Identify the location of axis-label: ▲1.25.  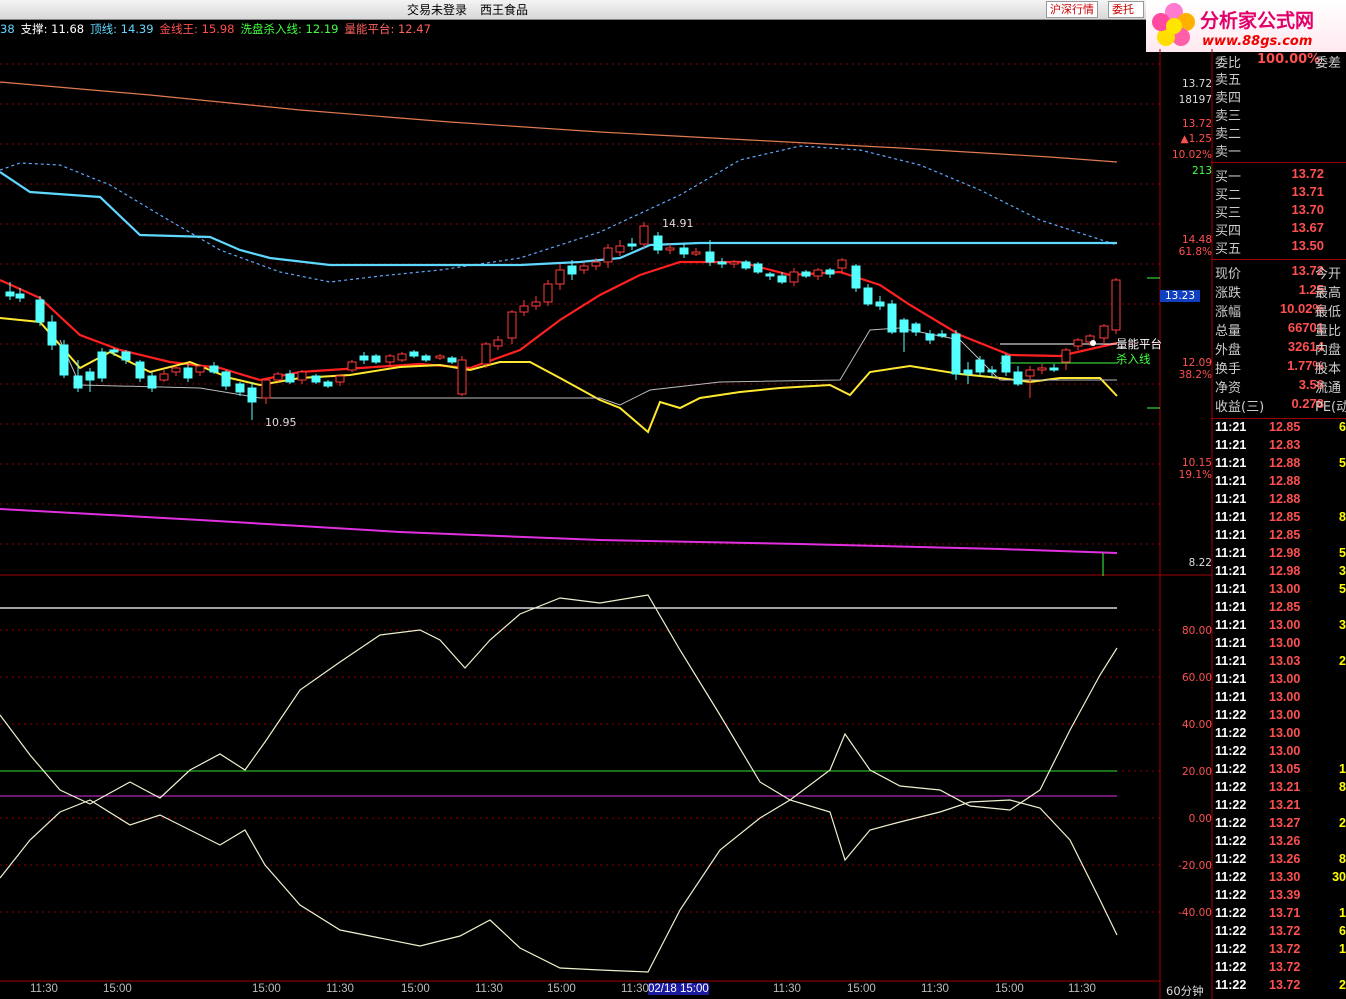
(1196, 139).